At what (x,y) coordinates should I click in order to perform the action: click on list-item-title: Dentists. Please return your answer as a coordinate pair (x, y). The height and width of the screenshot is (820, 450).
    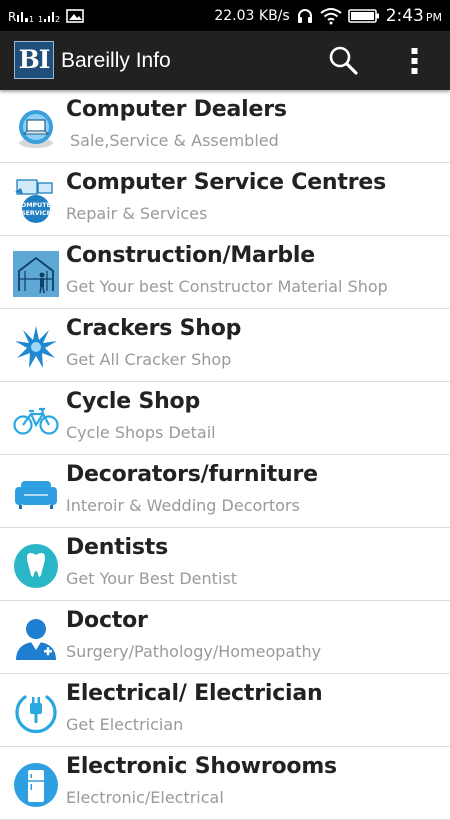
    Looking at the image, I should click on (117, 547).